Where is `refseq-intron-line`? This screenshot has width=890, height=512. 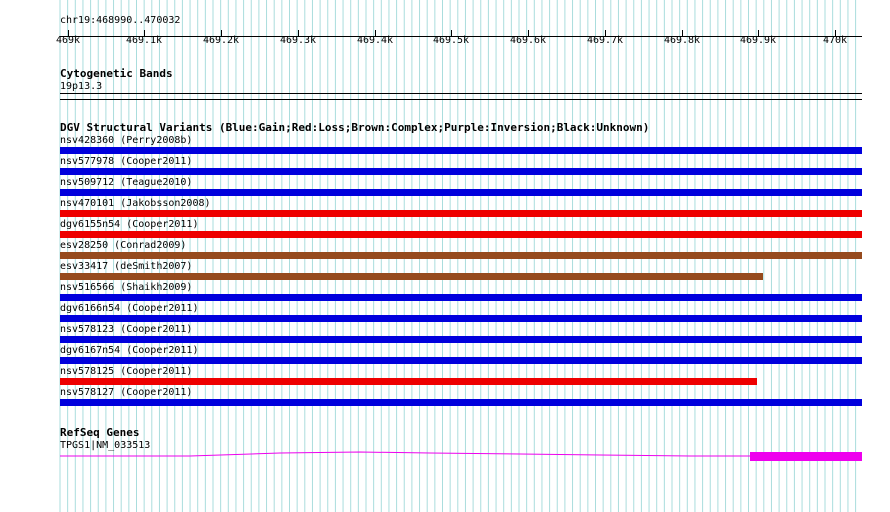 refseq-intron-line is located at coordinates (405, 454).